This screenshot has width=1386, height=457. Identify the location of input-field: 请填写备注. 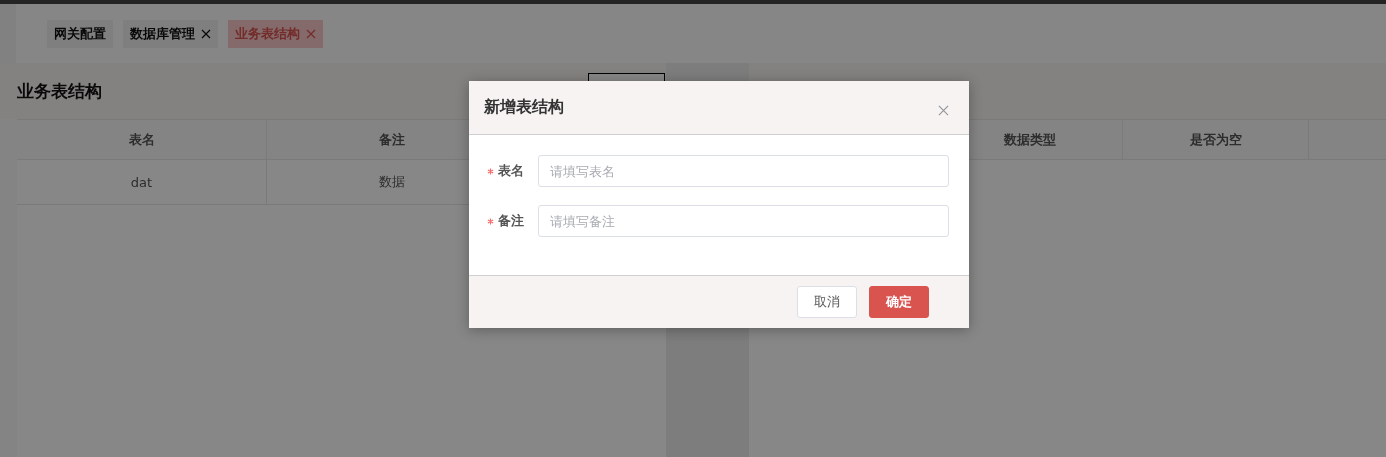
(743, 221).